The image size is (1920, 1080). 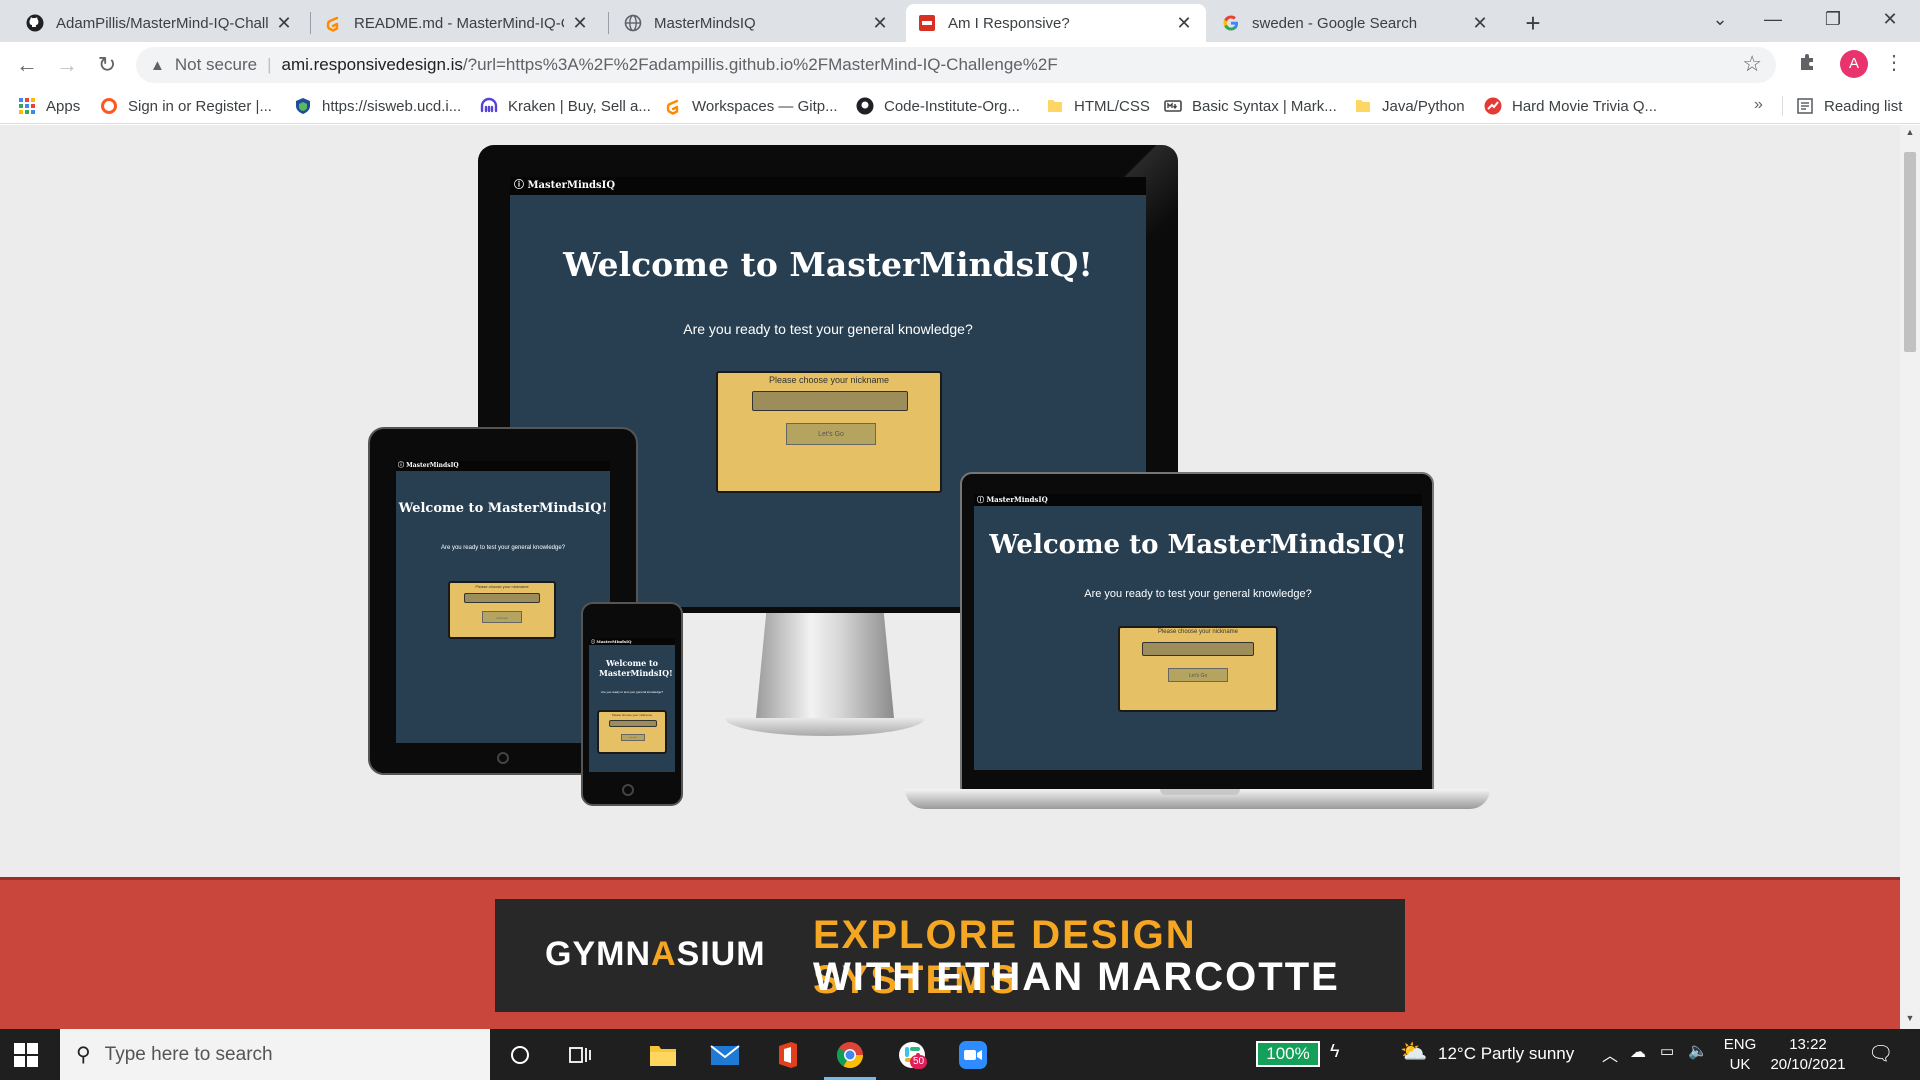 What do you see at coordinates (275, 1054) in the screenshot?
I see `taskbar-search-input: ⚲ Type here to search` at bounding box center [275, 1054].